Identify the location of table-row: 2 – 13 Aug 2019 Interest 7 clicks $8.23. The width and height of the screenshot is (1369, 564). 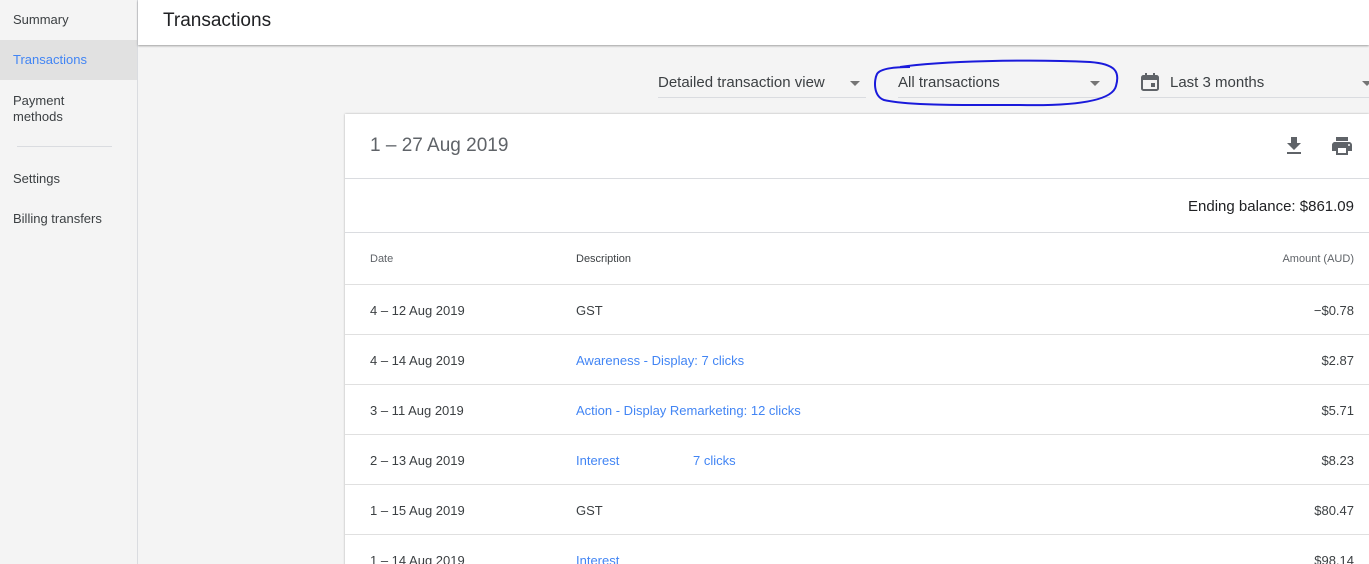
(857, 460).